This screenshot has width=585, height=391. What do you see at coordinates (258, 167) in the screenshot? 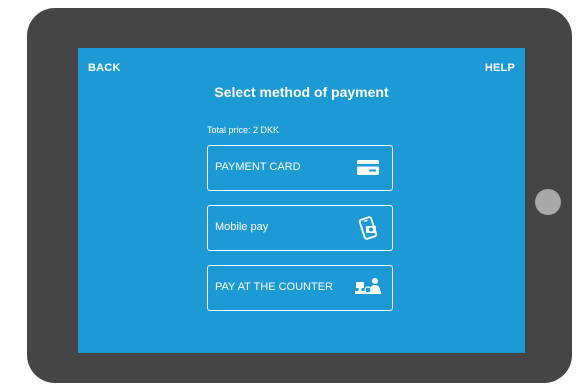
I see `payment-card-label: PAYMENT CARD` at bounding box center [258, 167].